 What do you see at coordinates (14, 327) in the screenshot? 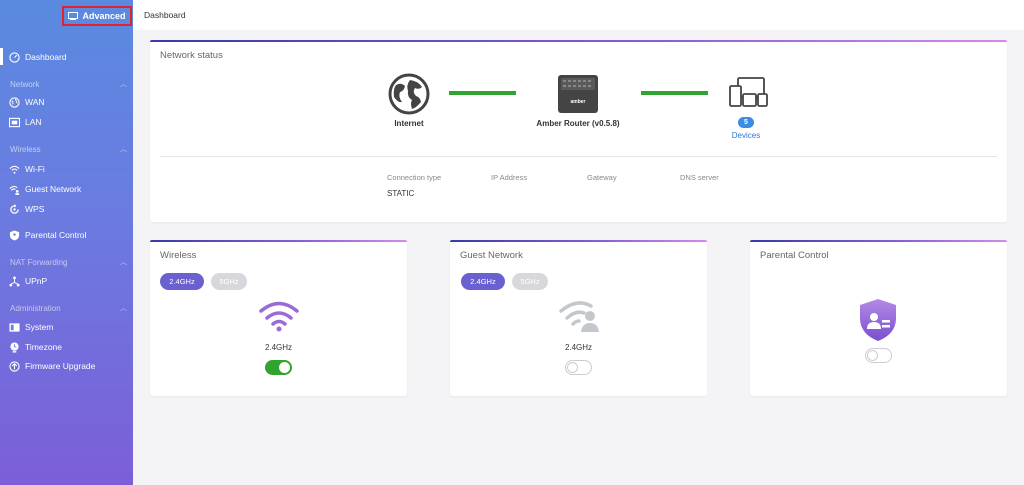
I see `system-icon` at bounding box center [14, 327].